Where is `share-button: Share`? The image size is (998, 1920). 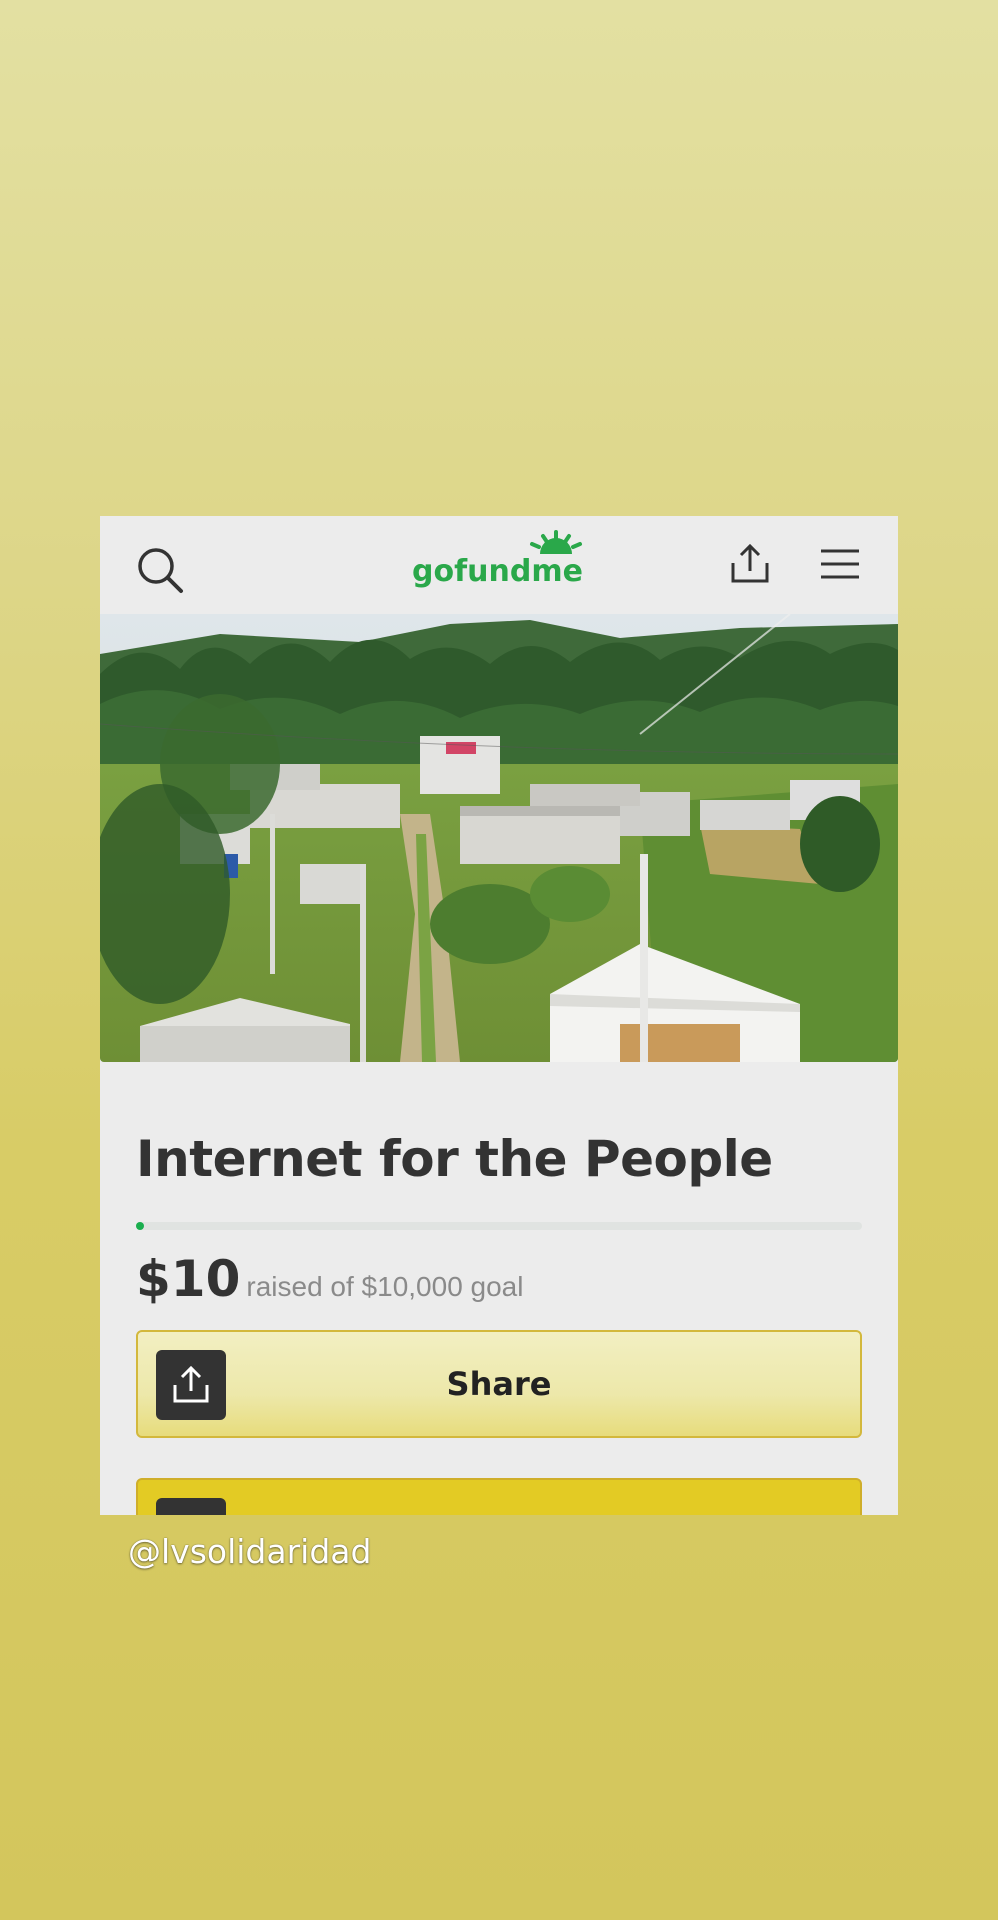 share-button: Share is located at coordinates (499, 1384).